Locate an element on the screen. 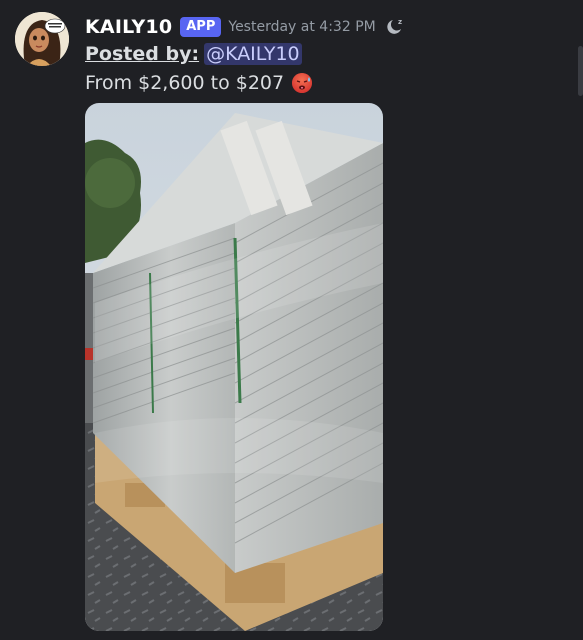 The image size is (583, 640). message-header: KAILY10 APP Yesterday at 4:32 PM z is located at coordinates (245, 27).